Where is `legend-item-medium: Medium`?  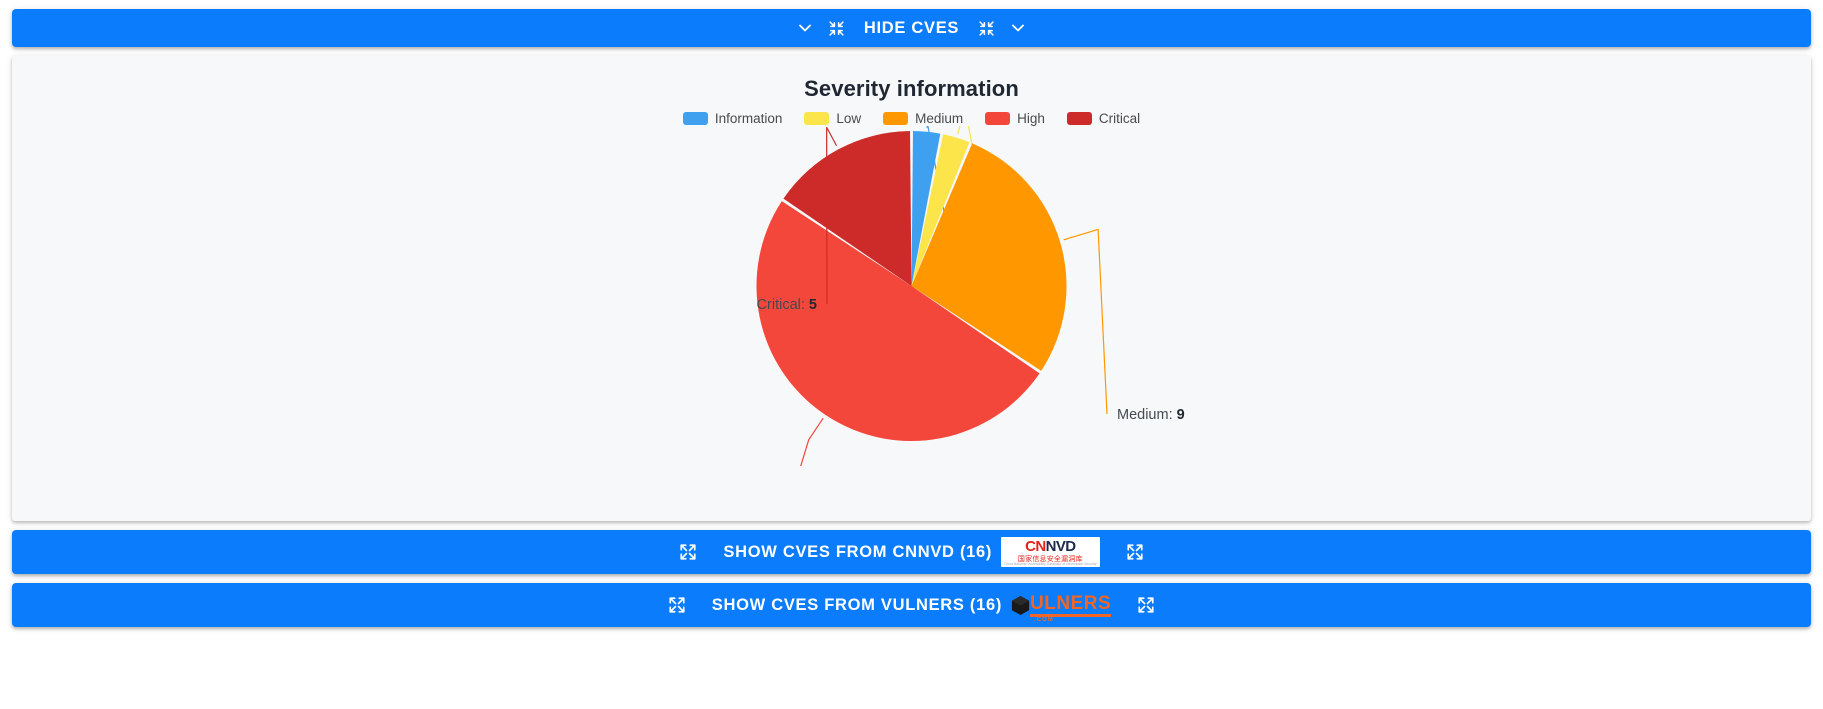 legend-item-medium: Medium is located at coordinates (923, 118).